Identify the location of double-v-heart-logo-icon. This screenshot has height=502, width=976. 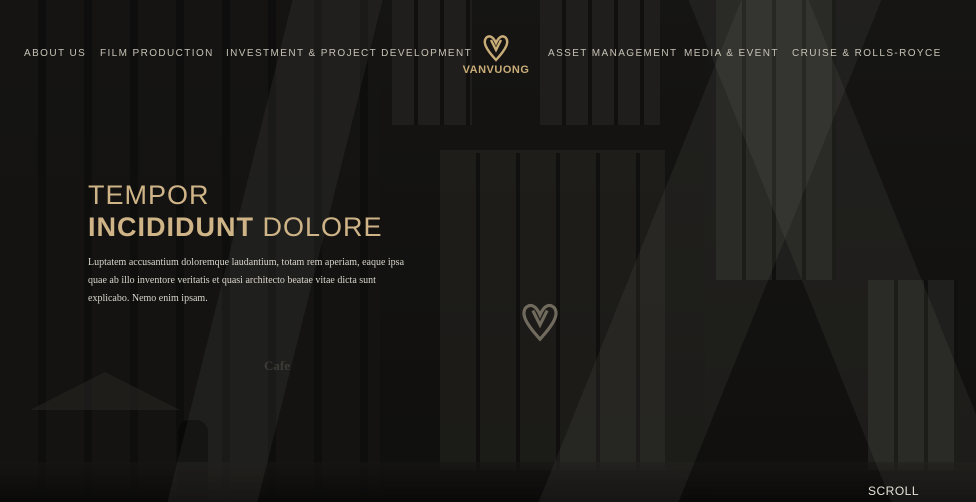
(496, 48).